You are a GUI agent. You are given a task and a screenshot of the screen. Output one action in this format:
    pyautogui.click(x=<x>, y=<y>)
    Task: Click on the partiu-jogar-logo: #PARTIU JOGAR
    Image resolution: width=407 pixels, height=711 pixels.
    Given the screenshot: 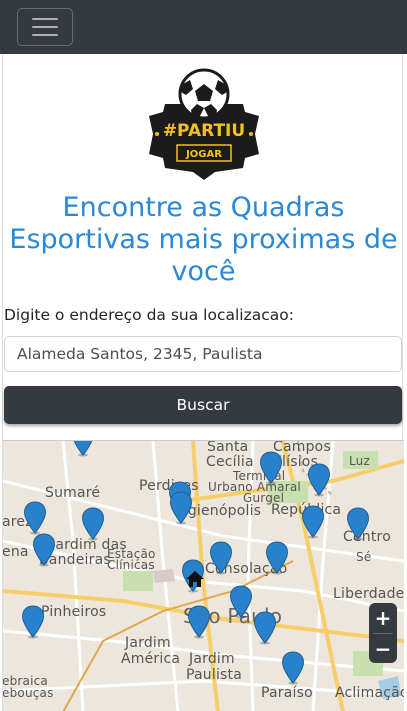 What is the action you would take?
    pyautogui.click(x=204, y=124)
    